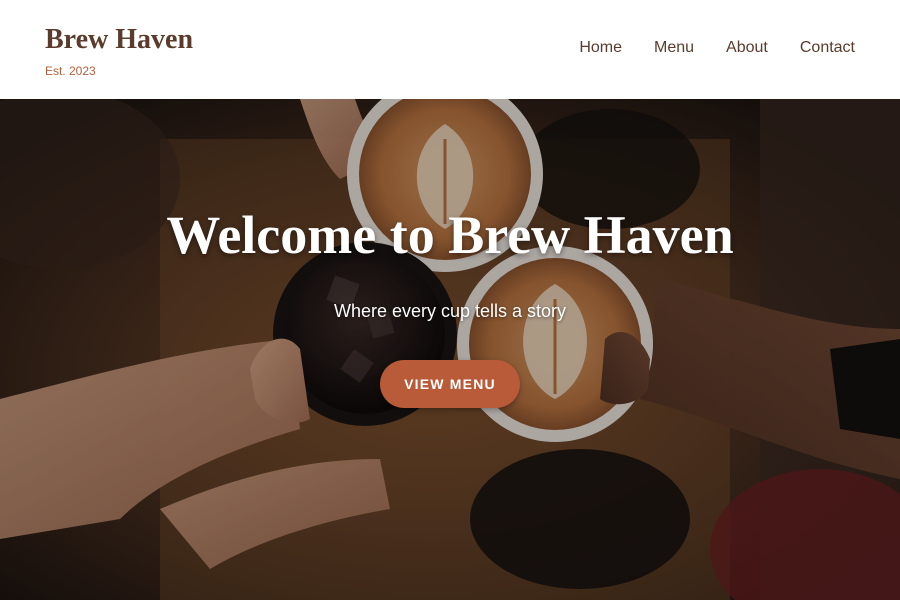 The height and width of the screenshot is (600, 900). I want to click on brand-name: Brew Haven, so click(119, 40).